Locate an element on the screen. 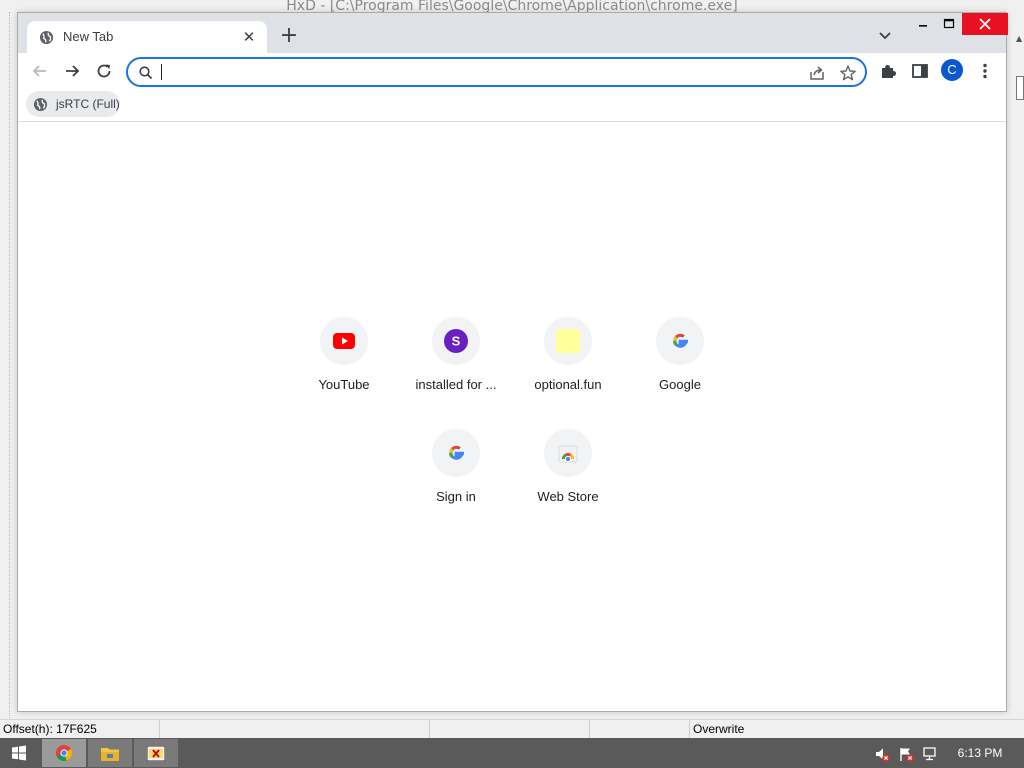 The width and height of the screenshot is (1024, 768). maximize-icon is located at coordinates (949, 24).